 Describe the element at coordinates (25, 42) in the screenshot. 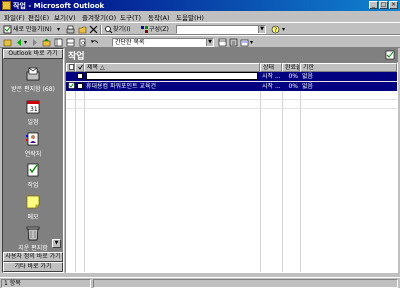

I see `back-dropdown-arrow: ▾` at that location.